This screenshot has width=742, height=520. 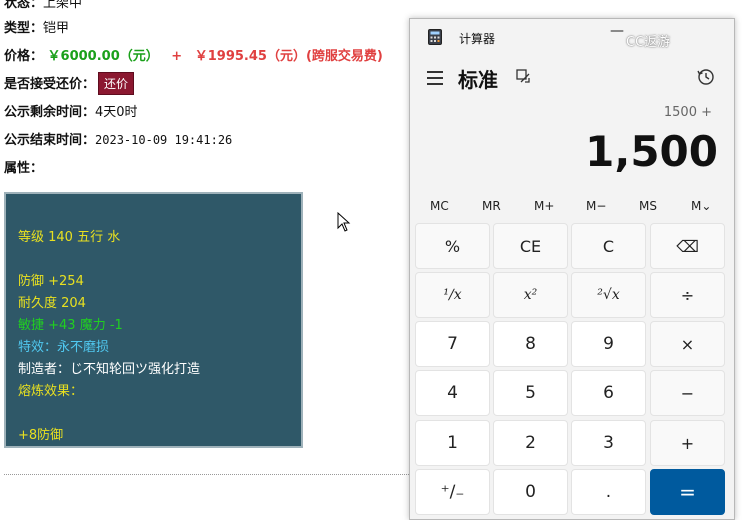 What do you see at coordinates (70, 325) in the screenshot?
I see `item-agility: 敏捷 +43 魔力 -1` at bounding box center [70, 325].